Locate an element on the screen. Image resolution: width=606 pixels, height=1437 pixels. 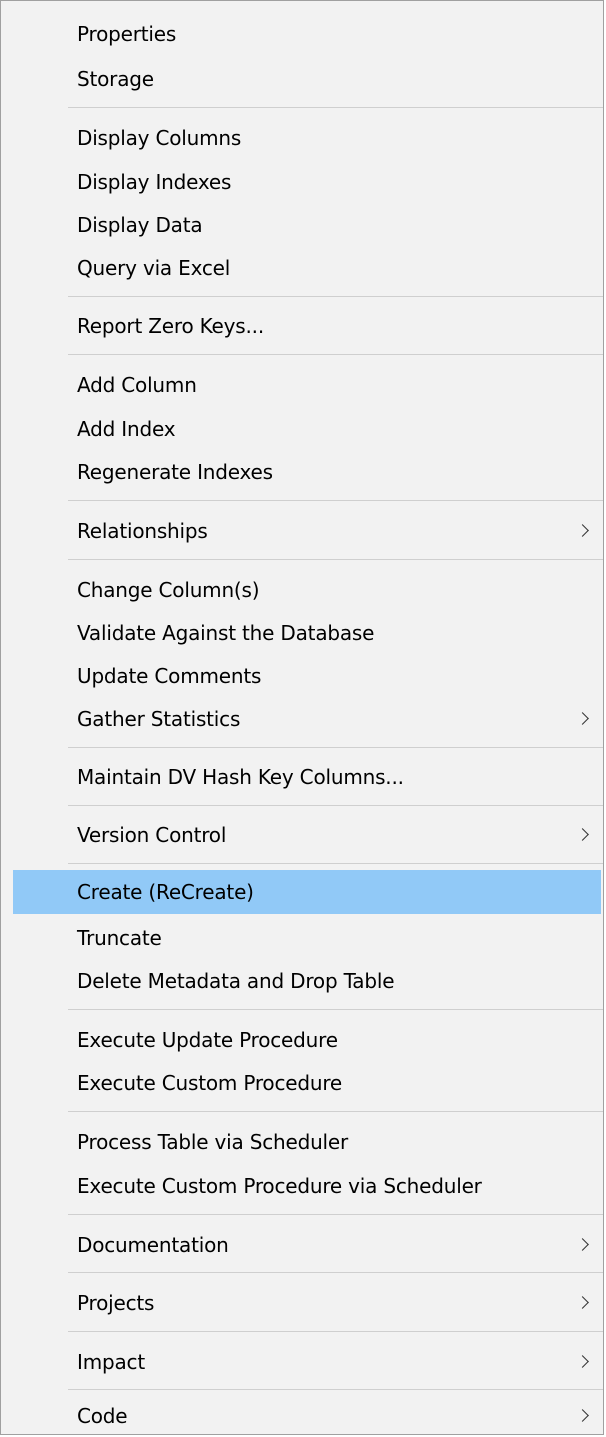
menu-item-label: Code is located at coordinates (102, 1416).